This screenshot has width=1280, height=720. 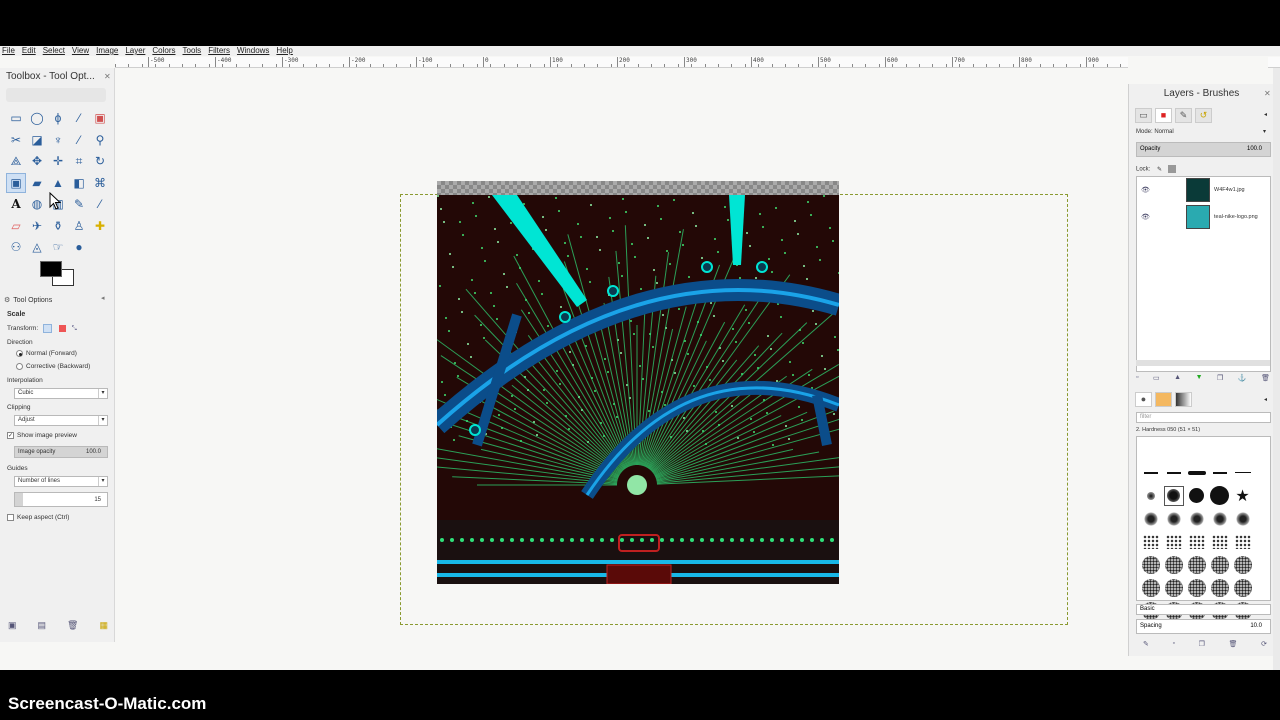 What do you see at coordinates (103, 625) in the screenshot?
I see `reset-options-icon: ▦` at bounding box center [103, 625].